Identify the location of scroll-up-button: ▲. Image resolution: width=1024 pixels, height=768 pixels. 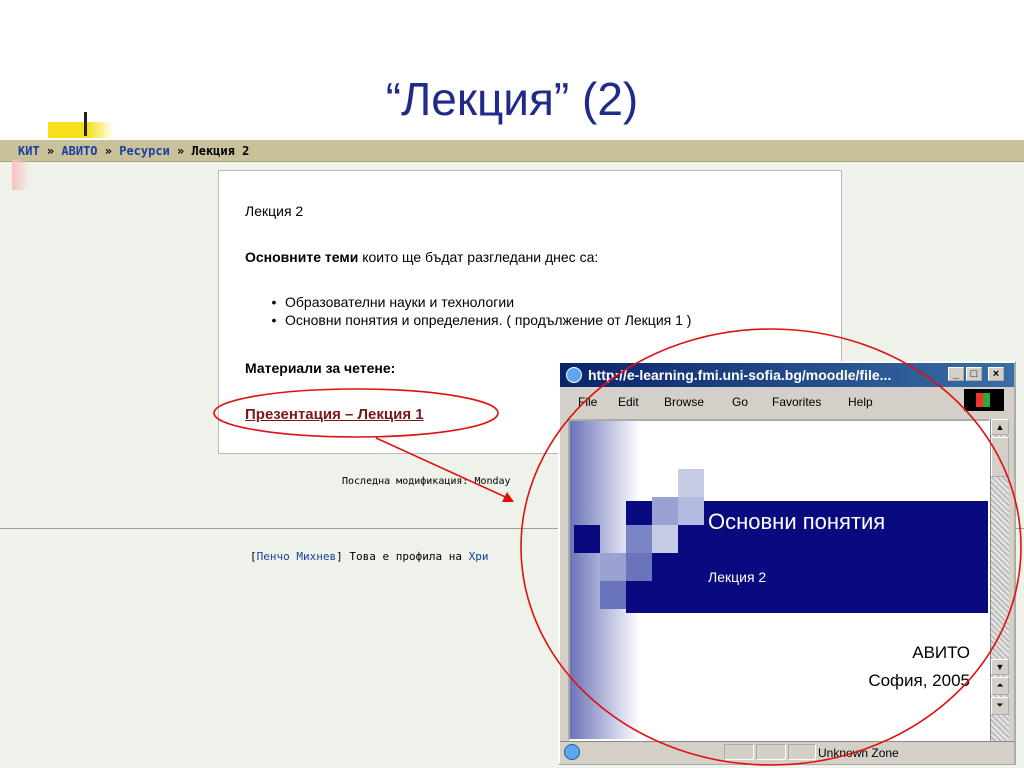
(1000, 427).